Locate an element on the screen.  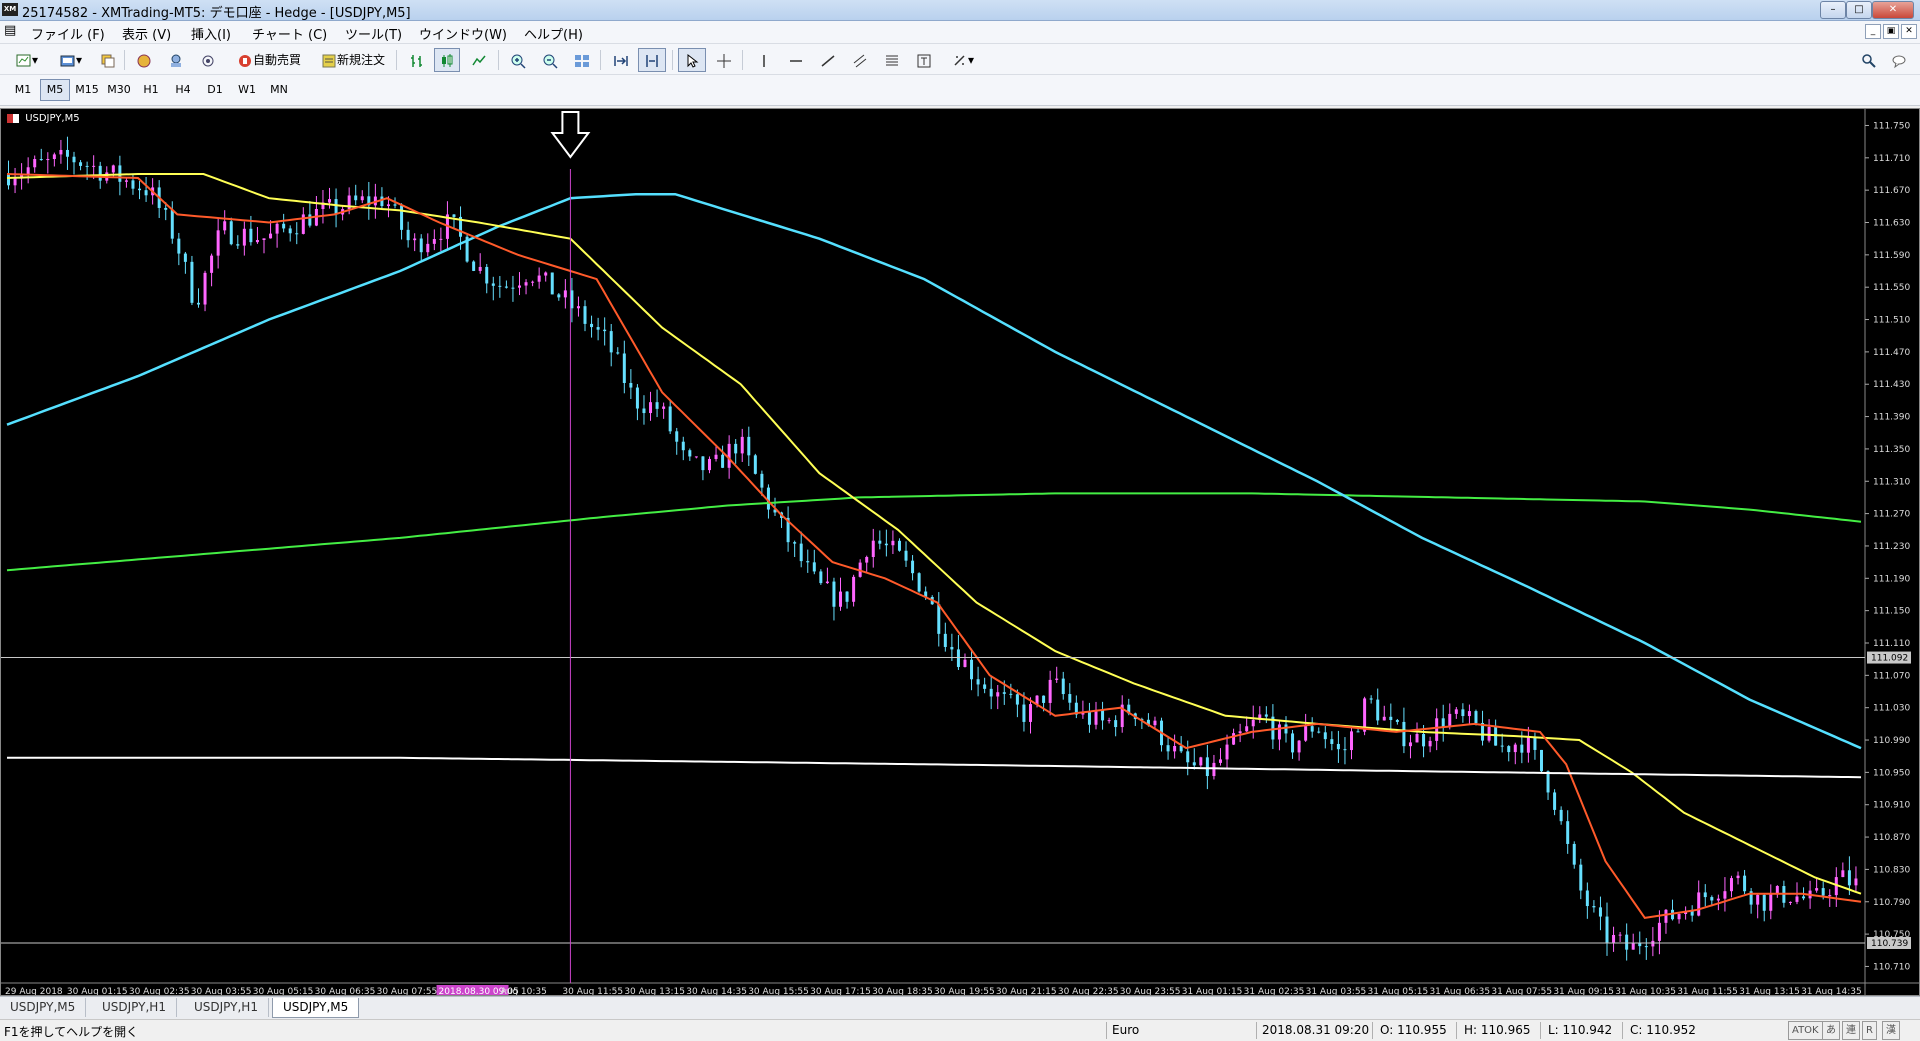
timeframe-m1: M1 is located at coordinates (23, 90).